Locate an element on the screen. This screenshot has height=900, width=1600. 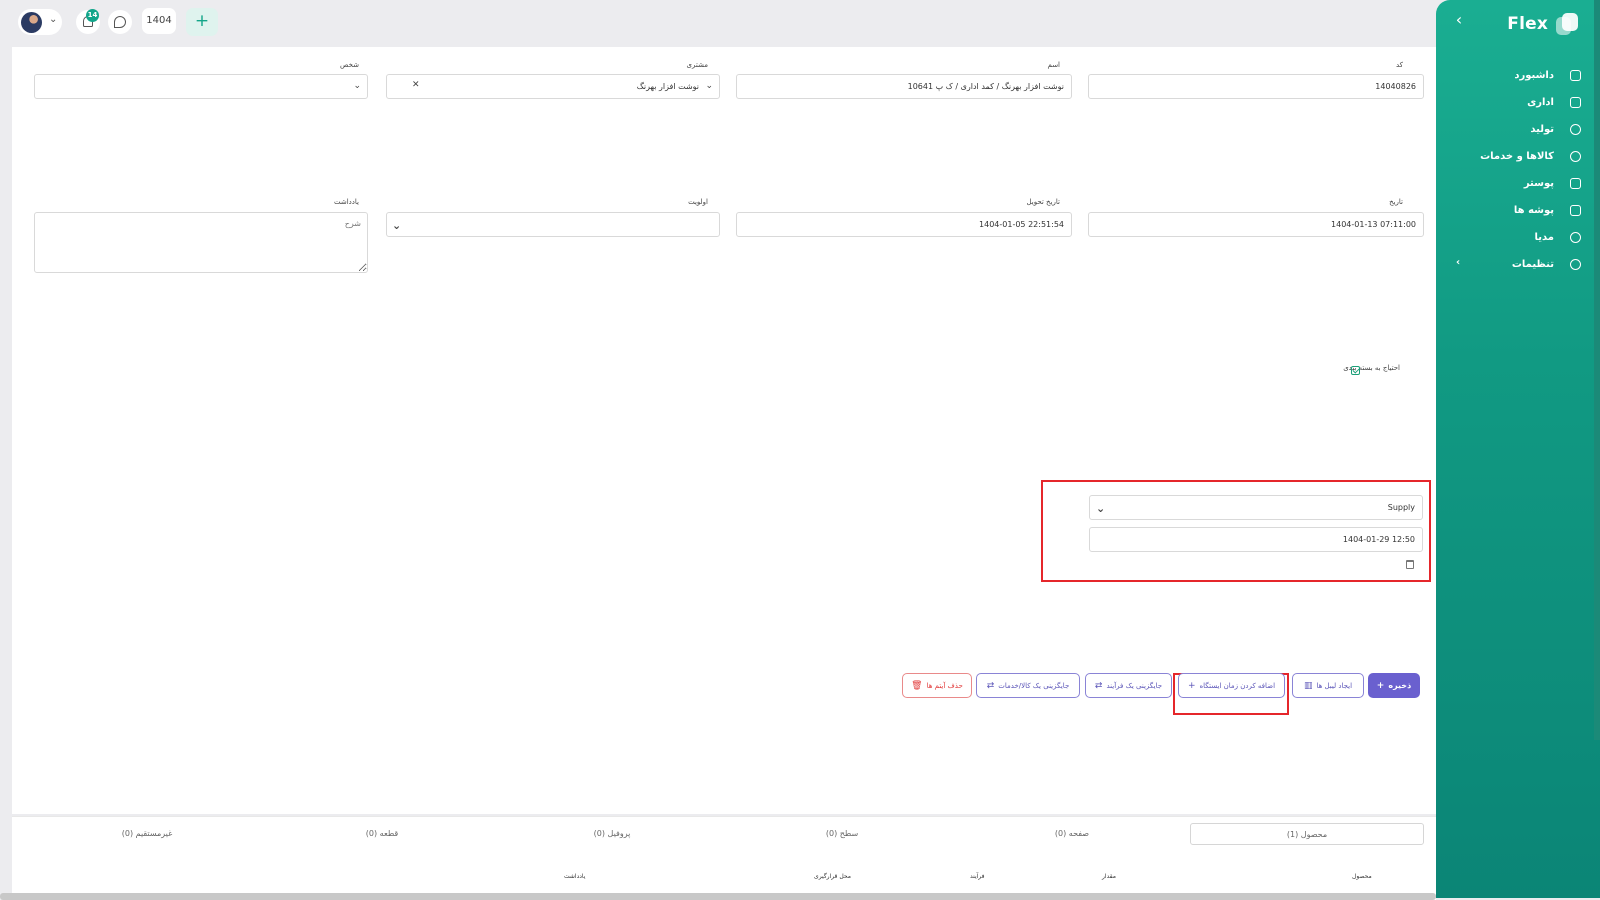
briefcase-icon is located at coordinates (1575, 102).